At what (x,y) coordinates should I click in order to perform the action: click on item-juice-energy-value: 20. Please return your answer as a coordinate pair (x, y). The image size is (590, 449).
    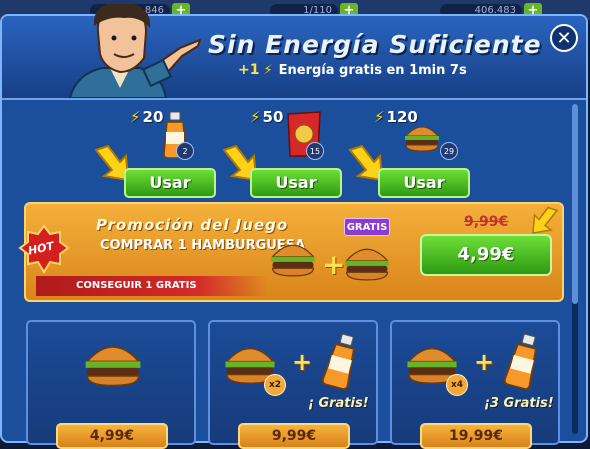
    Looking at the image, I should click on (153, 117).